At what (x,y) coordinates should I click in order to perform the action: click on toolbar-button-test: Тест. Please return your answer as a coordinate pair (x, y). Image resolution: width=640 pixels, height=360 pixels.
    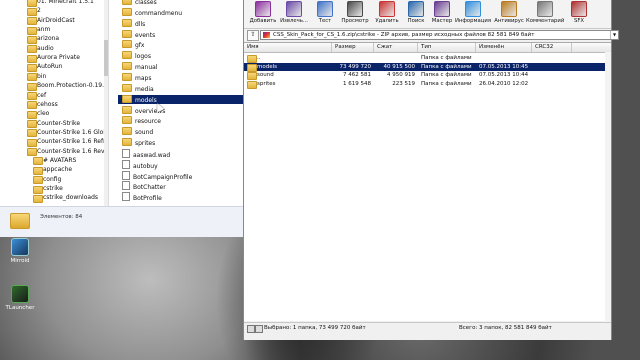
    Looking at the image, I should click on (325, 12).